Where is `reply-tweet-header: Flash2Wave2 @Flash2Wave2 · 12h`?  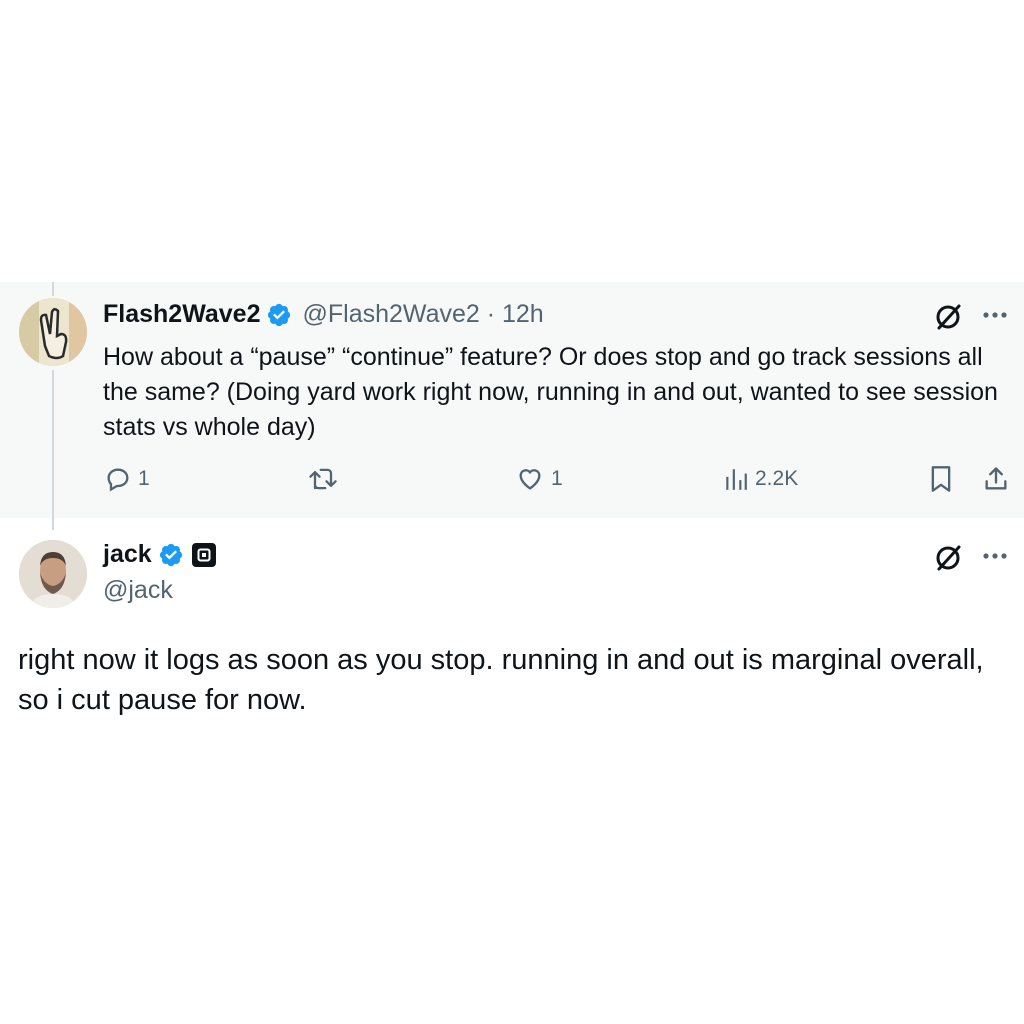 reply-tweet-header: Flash2Wave2 @Flash2Wave2 · 12h is located at coordinates (323, 314).